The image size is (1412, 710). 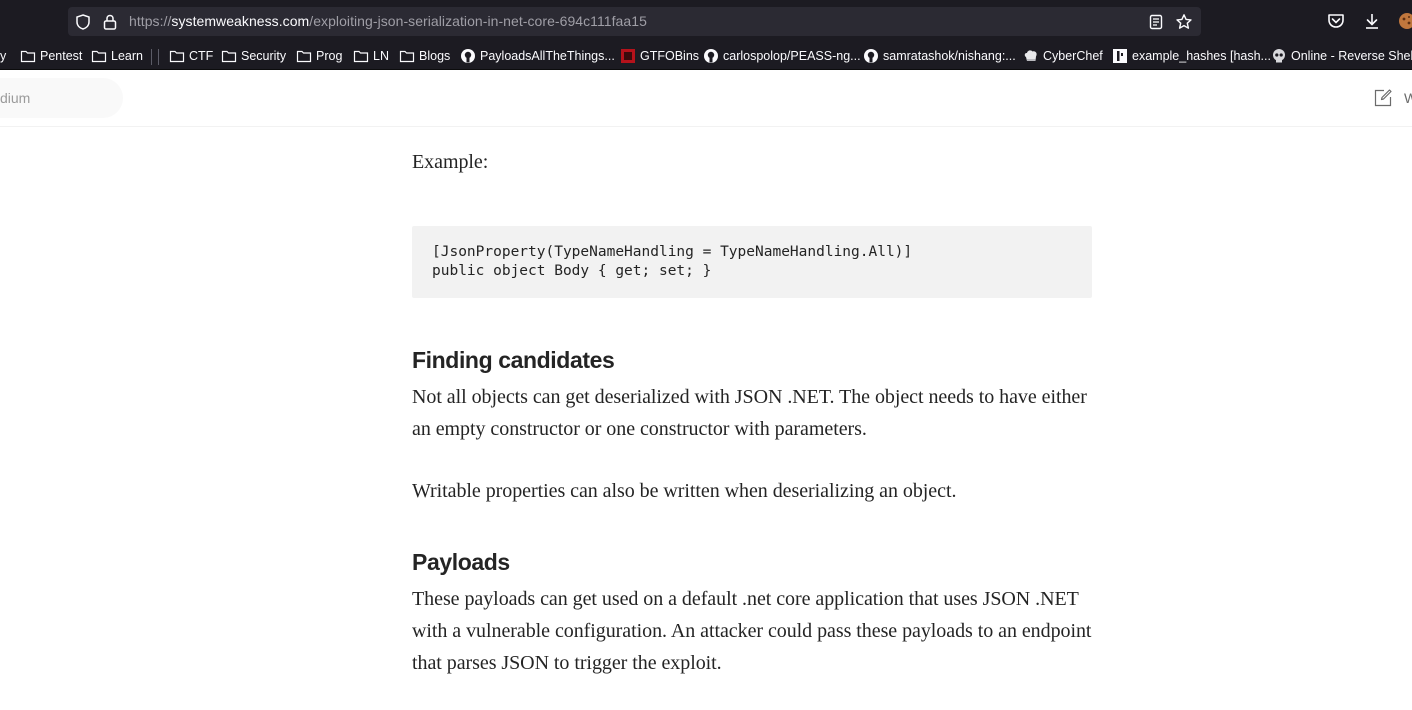 What do you see at coordinates (572, 271) in the screenshot?
I see `code-line: public object Body { get; set; }` at bounding box center [572, 271].